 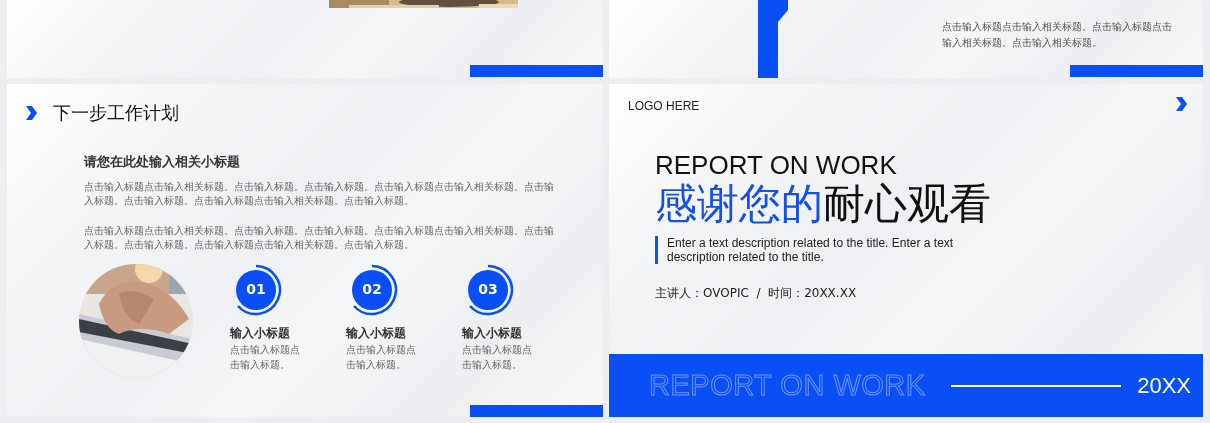 I want to click on outline-text: REPORT ON WORK, so click(x=787, y=385).